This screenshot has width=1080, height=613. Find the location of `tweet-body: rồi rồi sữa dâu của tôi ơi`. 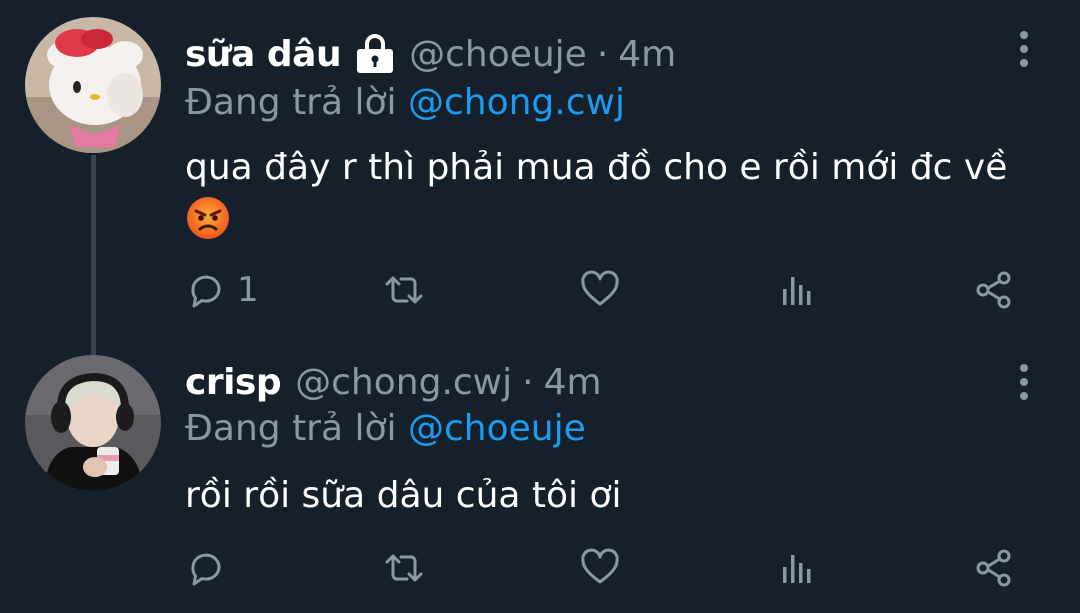

tweet-body: rồi rồi sữa dâu của tôi ơi is located at coordinates (620, 495).